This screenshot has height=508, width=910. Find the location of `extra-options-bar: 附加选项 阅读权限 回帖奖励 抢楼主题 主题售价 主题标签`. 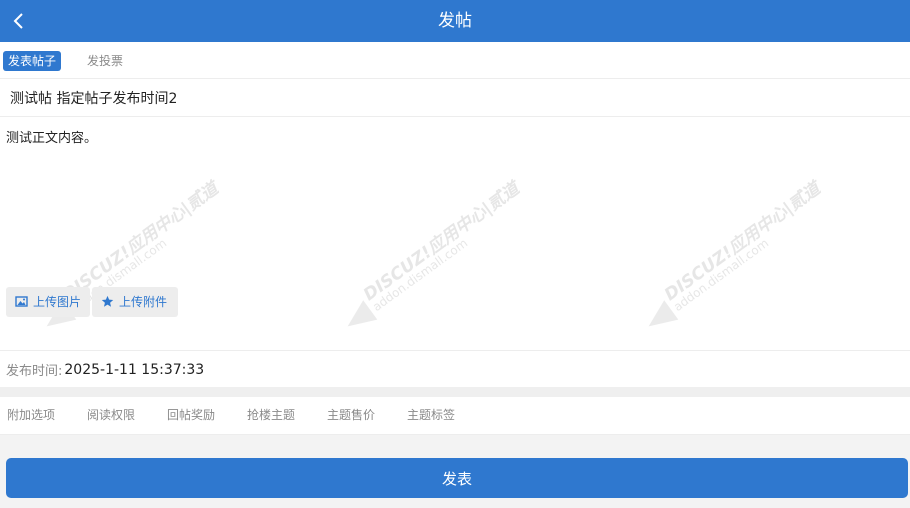

extra-options-bar: 附加选项 阅读权限 回帖奖励 抢楼主题 主题售价 主题标签 is located at coordinates (455, 416).